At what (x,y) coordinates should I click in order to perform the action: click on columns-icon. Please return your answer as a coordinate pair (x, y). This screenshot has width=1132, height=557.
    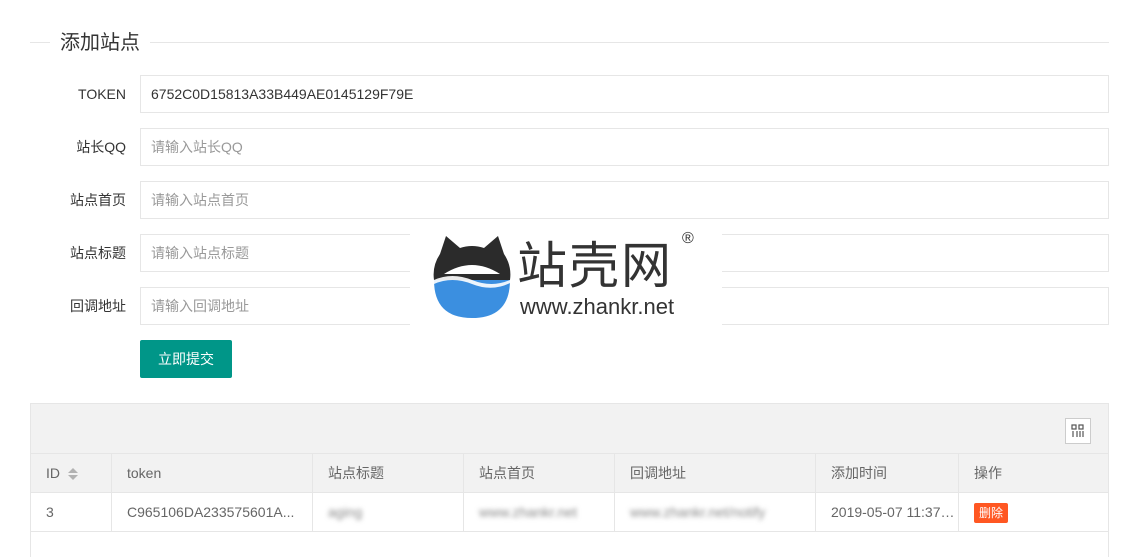
    Looking at the image, I should click on (1077, 430).